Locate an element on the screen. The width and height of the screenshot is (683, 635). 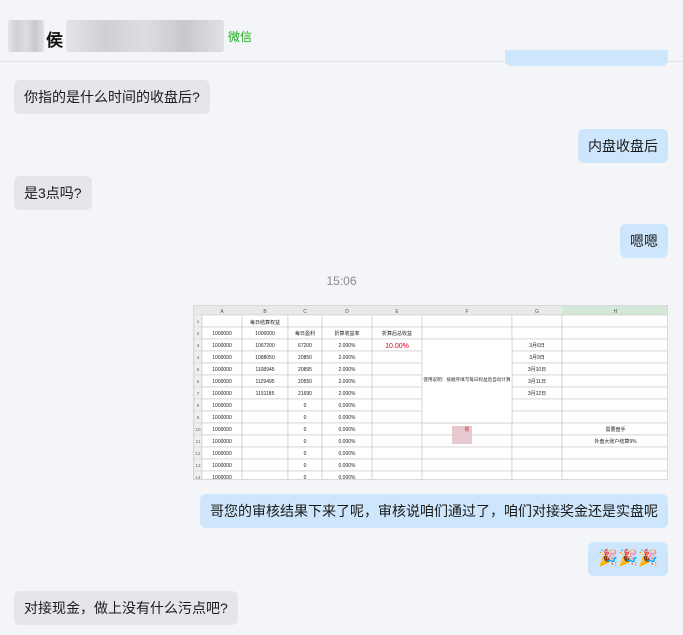
sheet-header-cell: 折算收益率 is located at coordinates (346, 333).